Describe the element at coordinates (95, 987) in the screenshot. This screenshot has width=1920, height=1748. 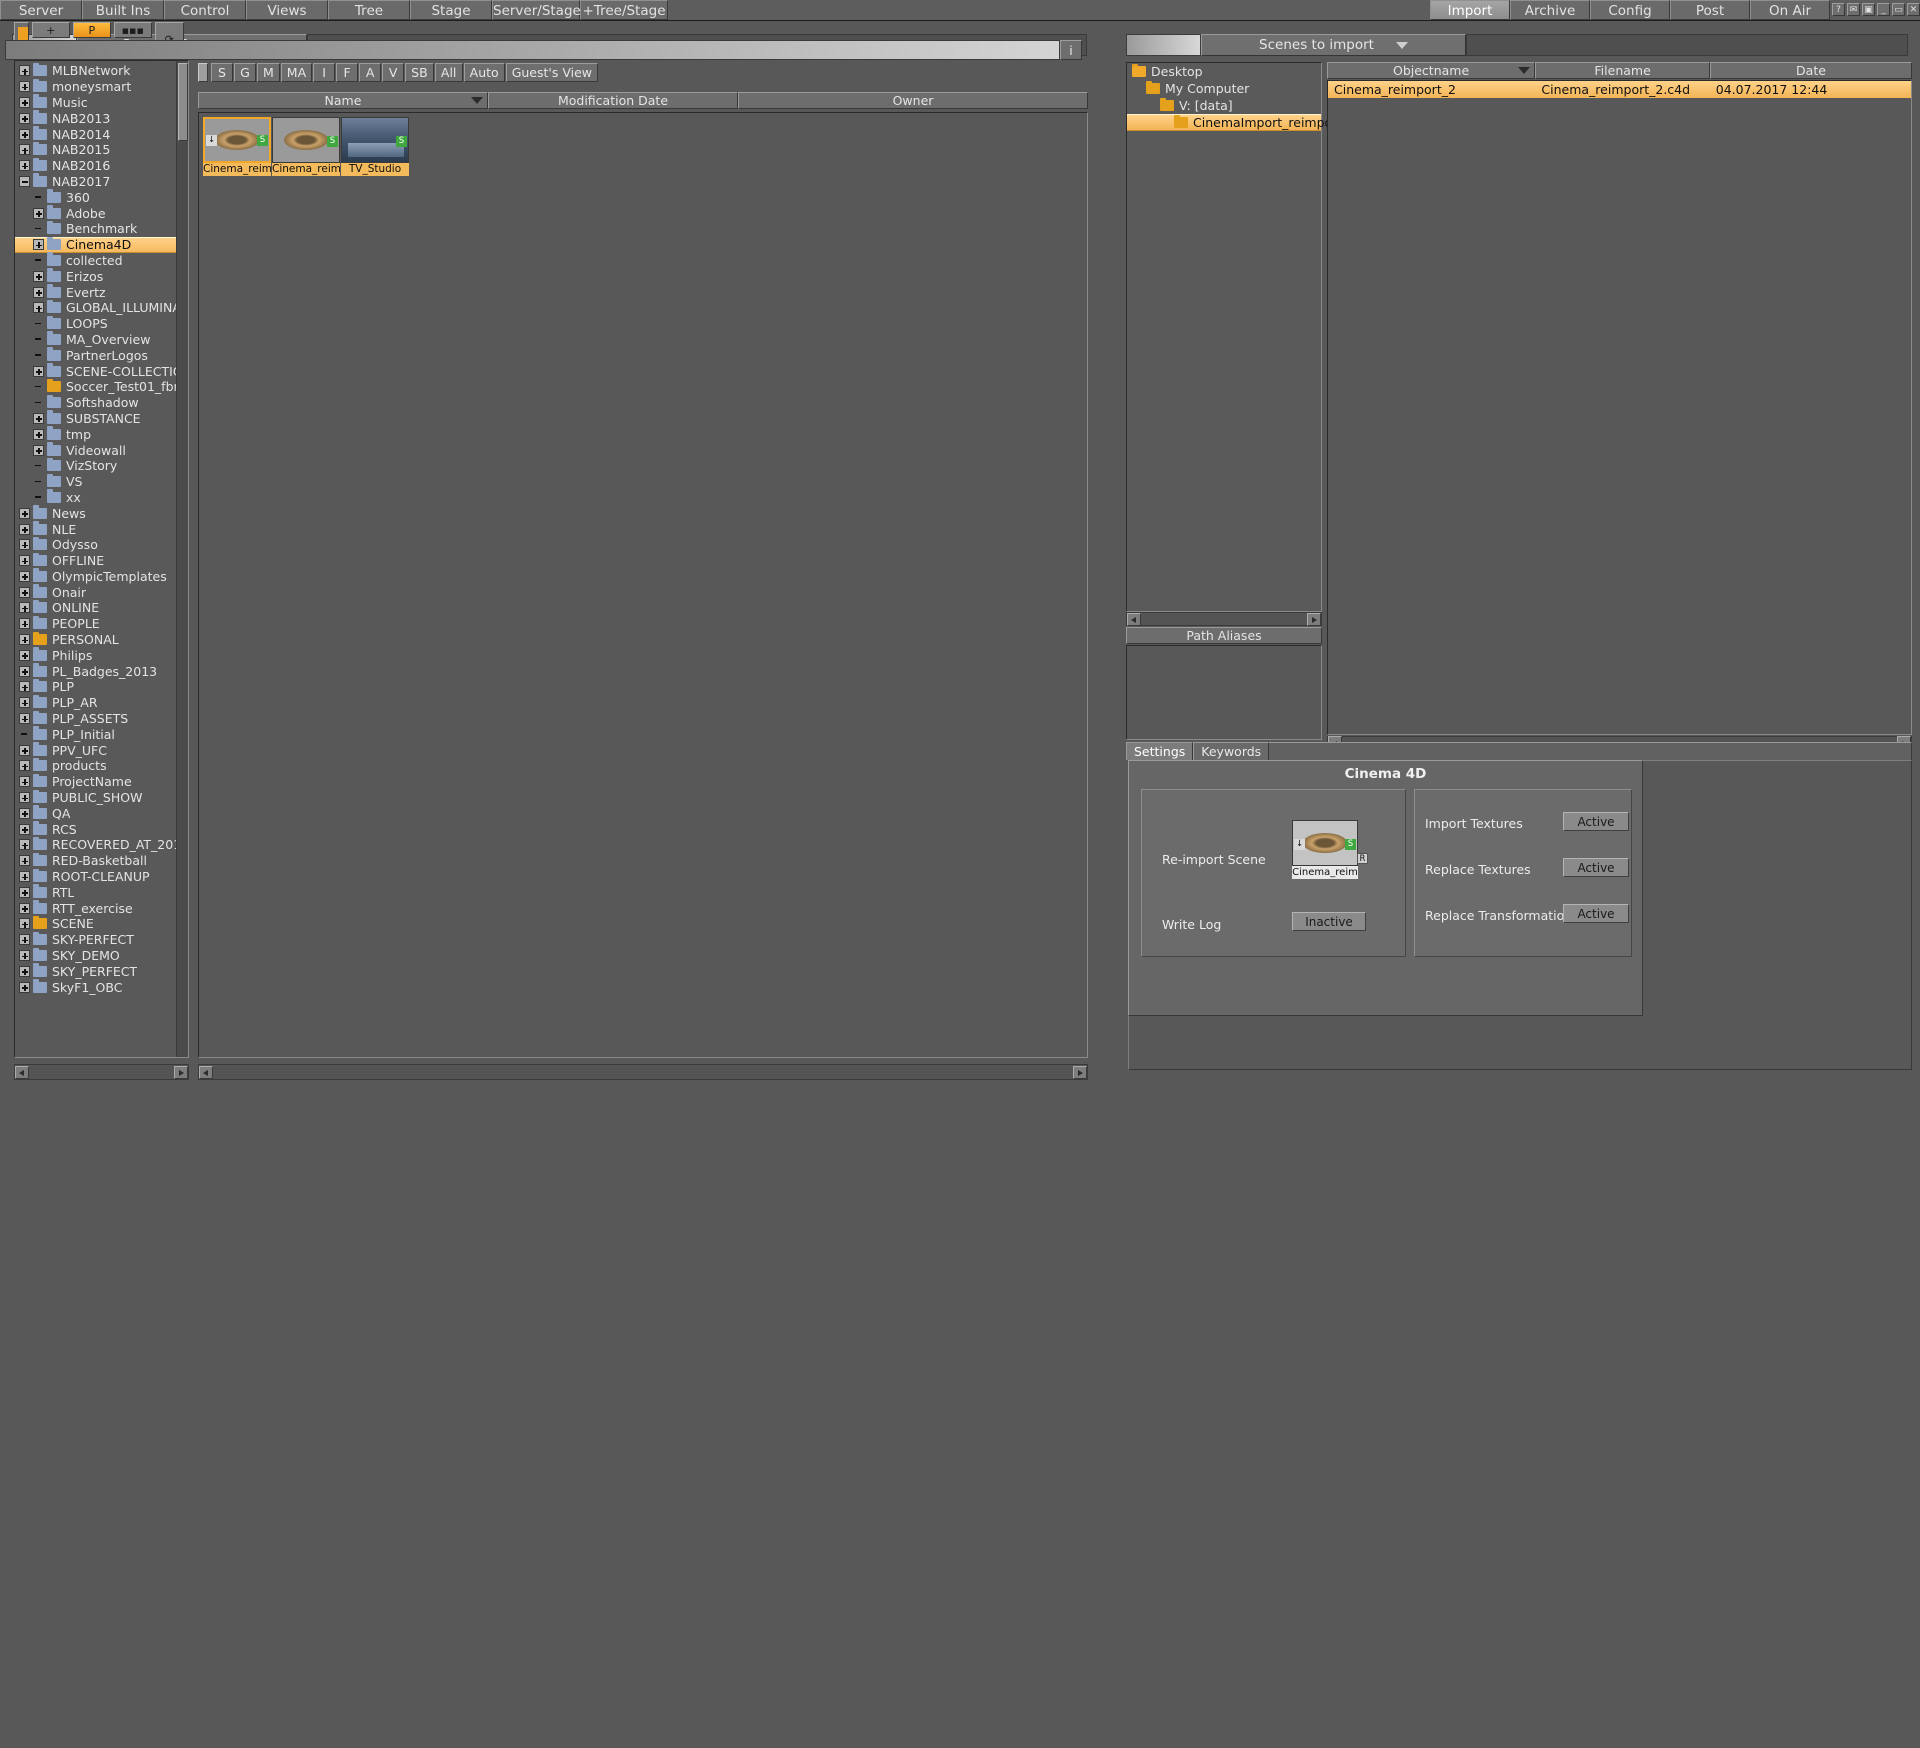
I see `tree-item: SkyF1_OBC` at that location.